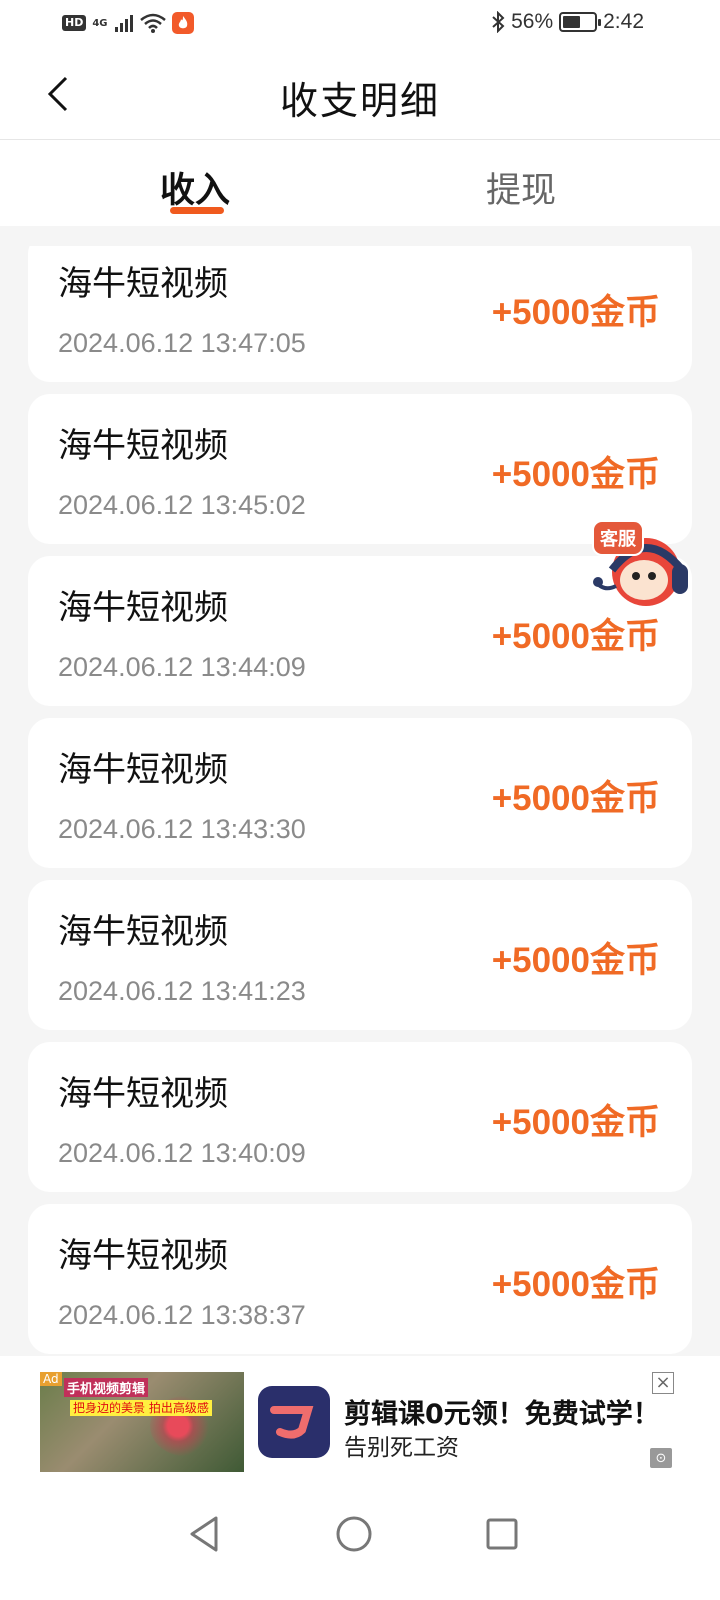 Image resolution: width=720 pixels, height=1600 pixels. What do you see at coordinates (195, 187) in the screenshot?
I see `tab-income: 收入` at bounding box center [195, 187].